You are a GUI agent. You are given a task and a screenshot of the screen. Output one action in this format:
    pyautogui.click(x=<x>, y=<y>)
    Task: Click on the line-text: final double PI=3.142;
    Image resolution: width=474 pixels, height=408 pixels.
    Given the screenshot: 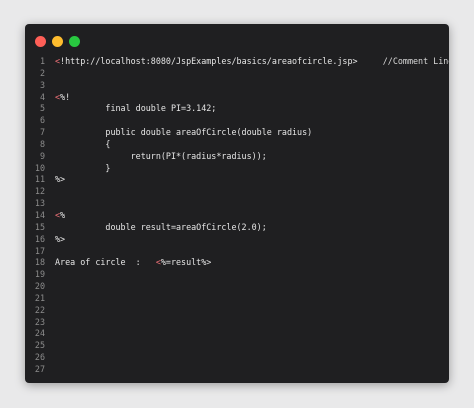 What is the action you would take?
    pyautogui.click(x=135, y=109)
    